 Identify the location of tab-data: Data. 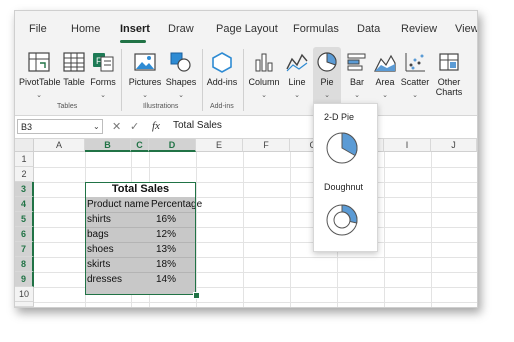
(368, 29).